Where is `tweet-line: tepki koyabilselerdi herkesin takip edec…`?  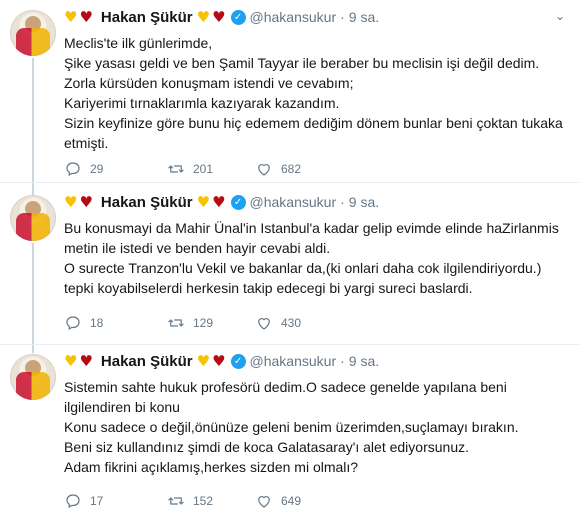 tweet-line: tepki koyabilselerdi herkesin takip edec… is located at coordinates (268, 288).